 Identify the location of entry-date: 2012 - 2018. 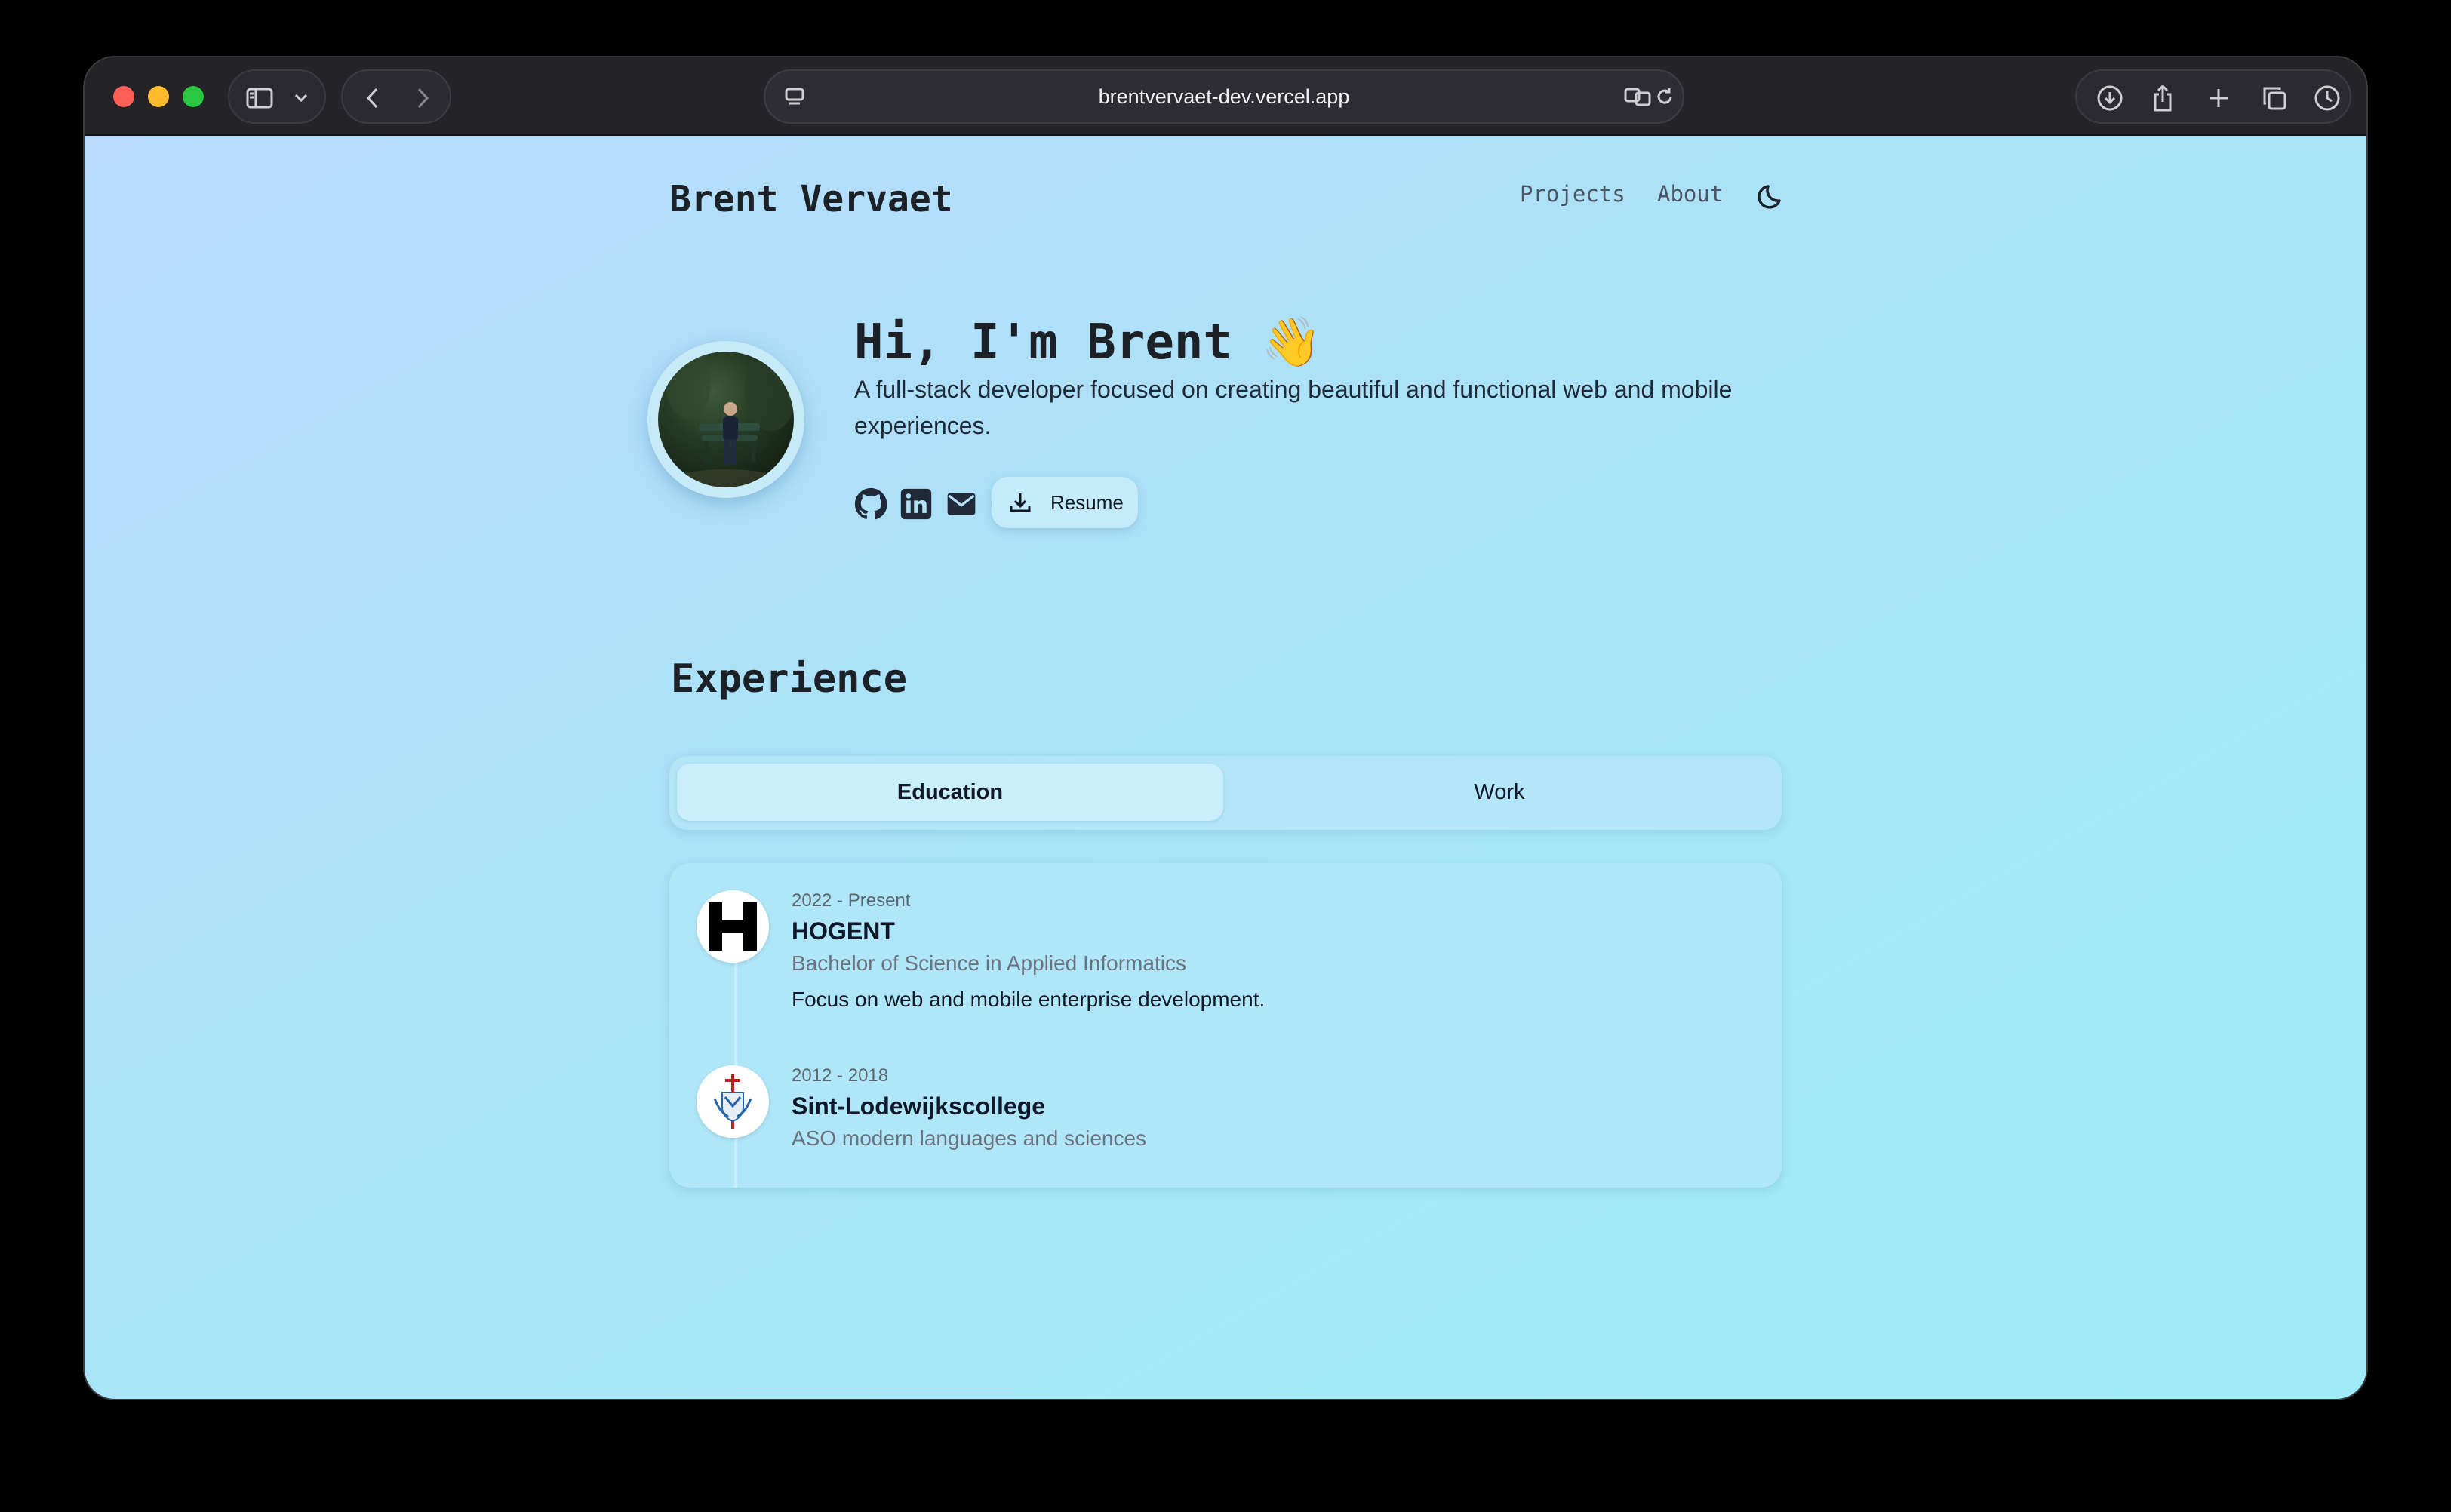
(840, 1075).